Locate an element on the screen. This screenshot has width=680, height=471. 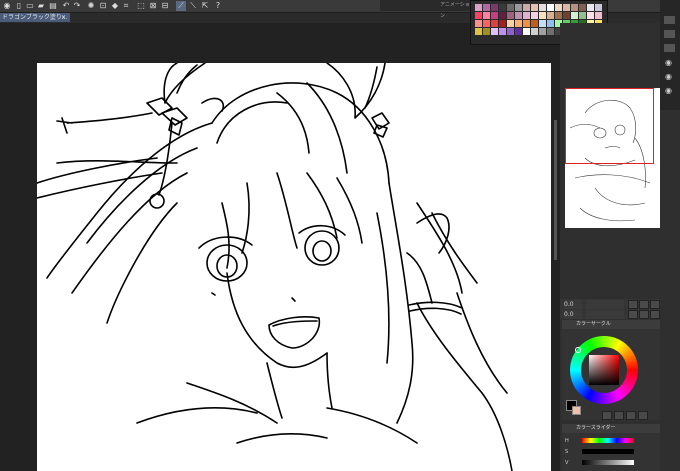
help-icon: ? is located at coordinates (218, 6).